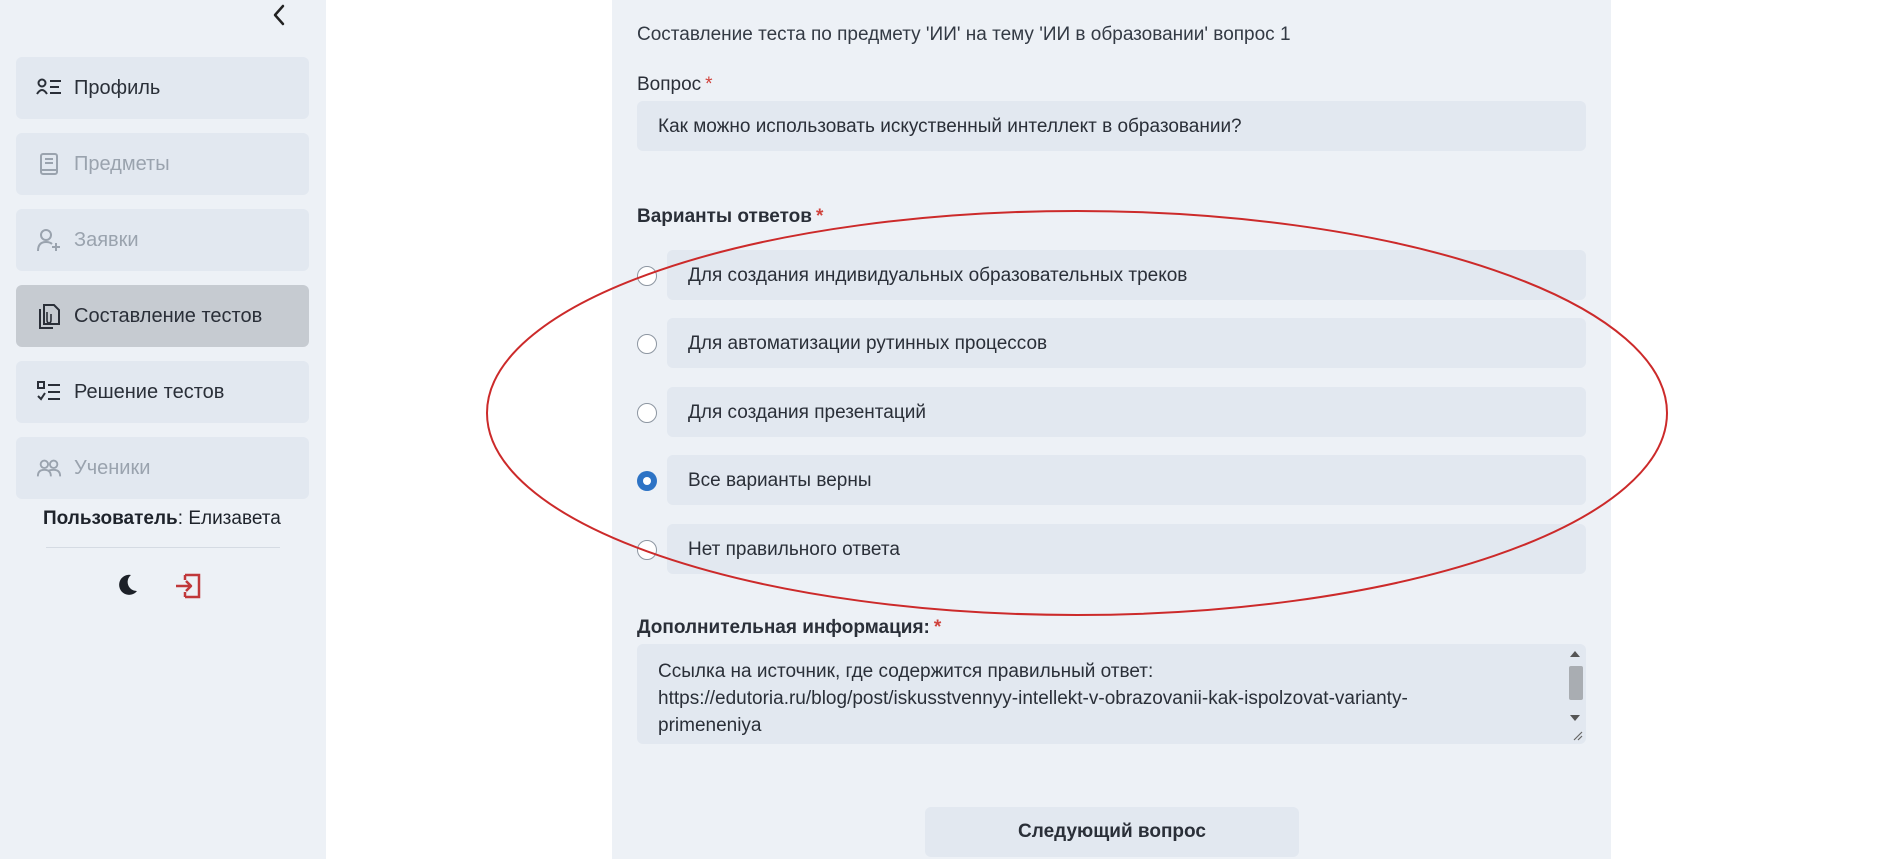 This screenshot has height=859, width=1890. Describe the element at coordinates (1126, 412) in the screenshot. I see `answer-input: Для создания презентаций` at that location.